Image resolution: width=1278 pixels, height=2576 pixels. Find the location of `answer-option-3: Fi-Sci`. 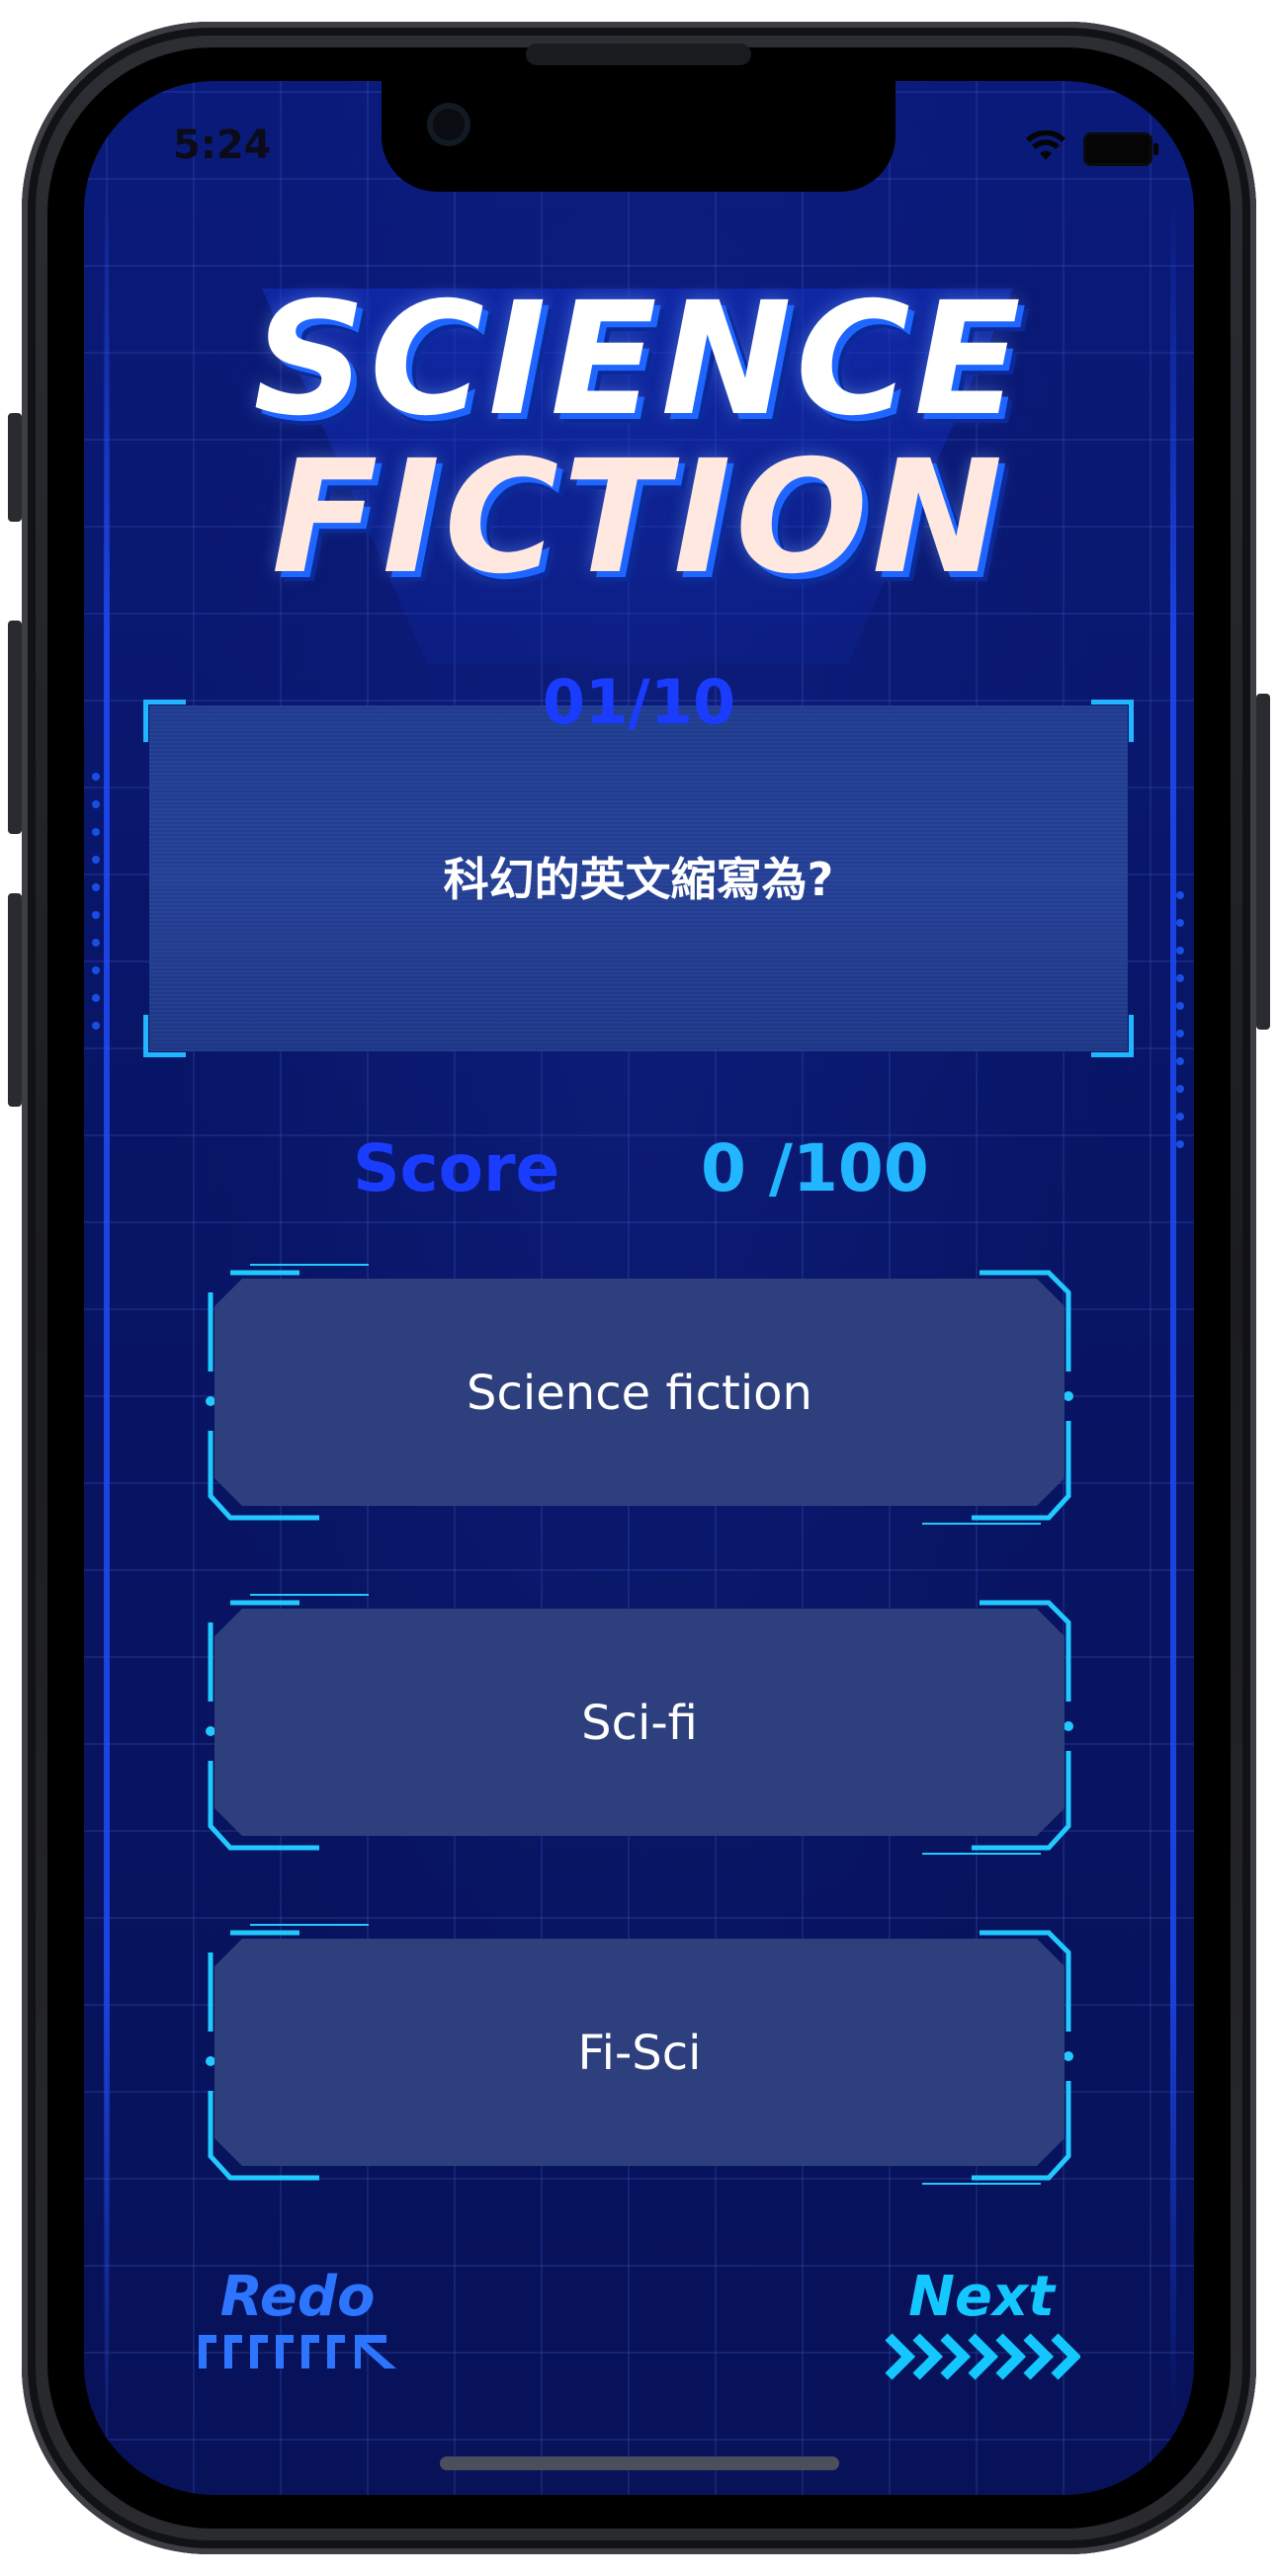

answer-option-3: Fi-Sci is located at coordinates (639, 2056).